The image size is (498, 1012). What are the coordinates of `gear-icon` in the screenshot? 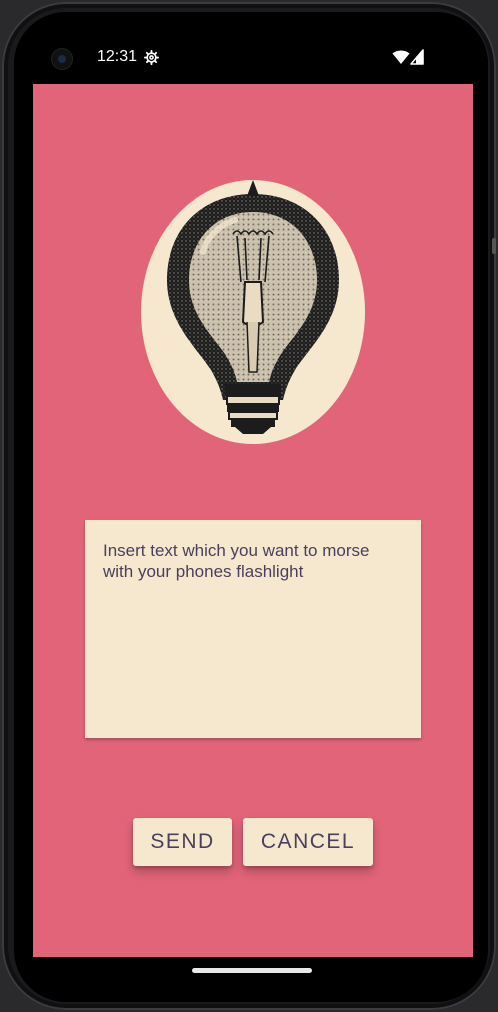 It's located at (151, 57).